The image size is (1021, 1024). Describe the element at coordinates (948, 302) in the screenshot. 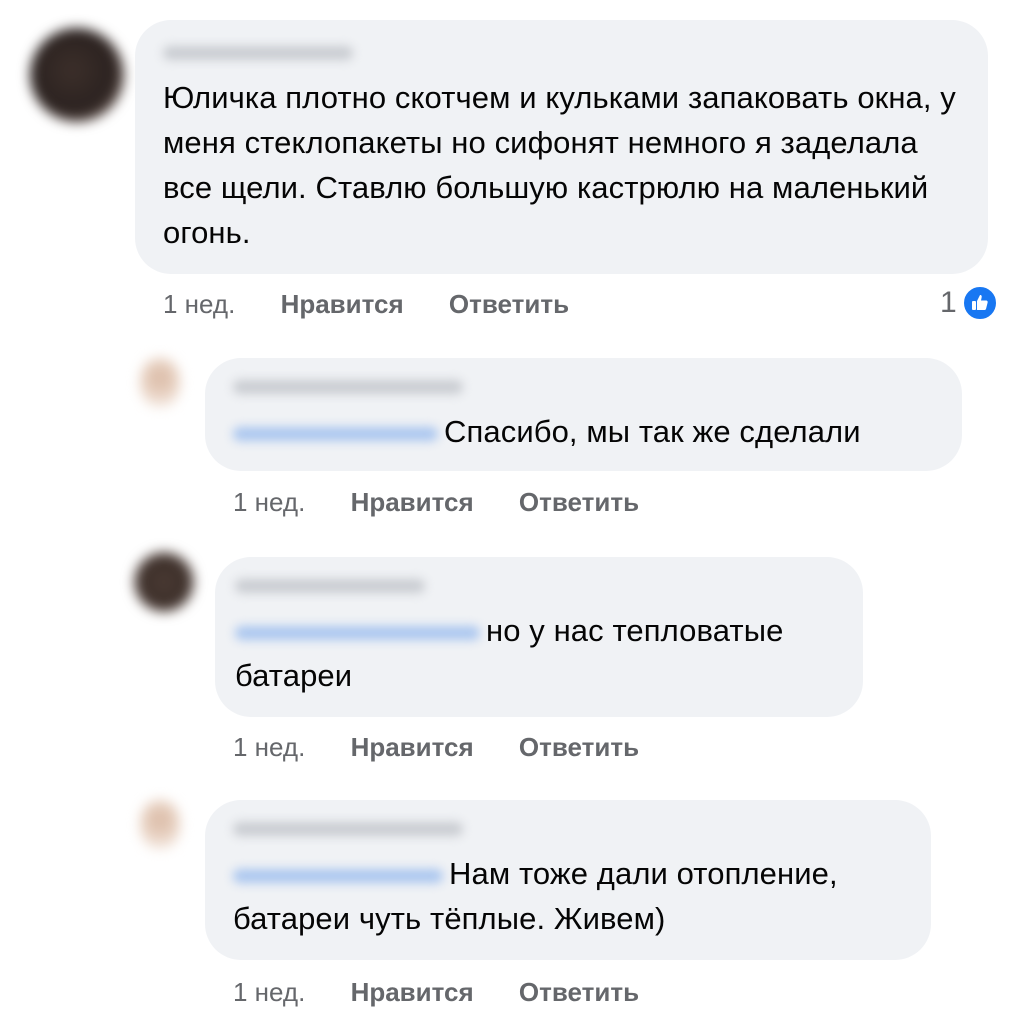

I see `reaction-count: 1` at that location.